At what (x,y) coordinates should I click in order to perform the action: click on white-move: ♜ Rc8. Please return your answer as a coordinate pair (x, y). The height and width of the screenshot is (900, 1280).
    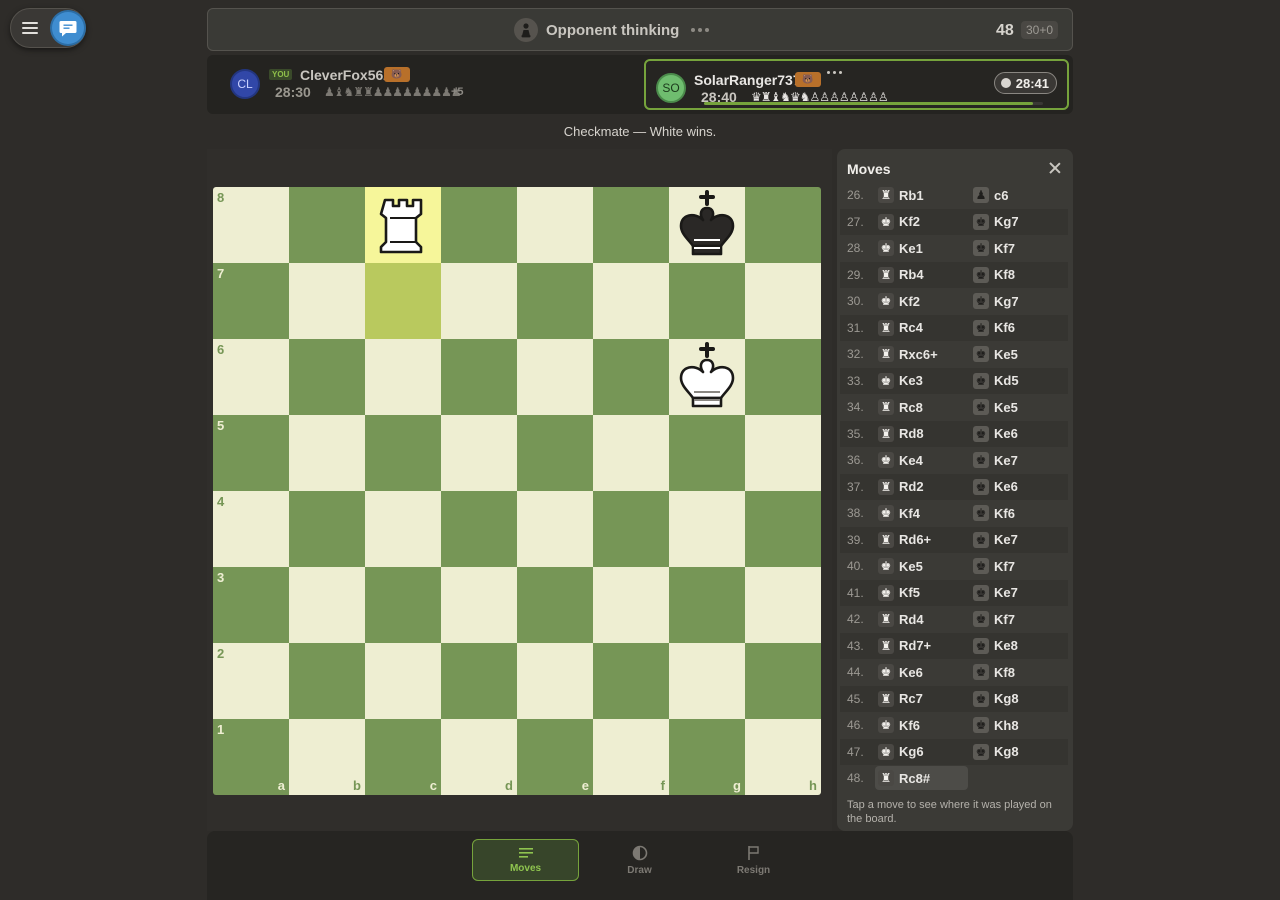
    Looking at the image, I should click on (922, 407).